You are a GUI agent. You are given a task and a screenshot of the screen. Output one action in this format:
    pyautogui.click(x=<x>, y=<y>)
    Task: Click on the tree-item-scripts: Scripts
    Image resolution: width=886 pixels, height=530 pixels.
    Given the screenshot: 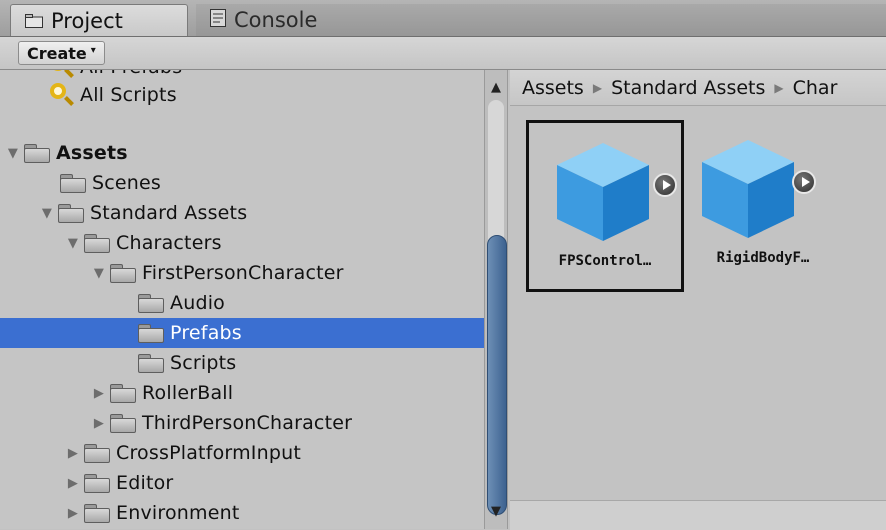 What is the action you would take?
    pyautogui.click(x=242, y=363)
    